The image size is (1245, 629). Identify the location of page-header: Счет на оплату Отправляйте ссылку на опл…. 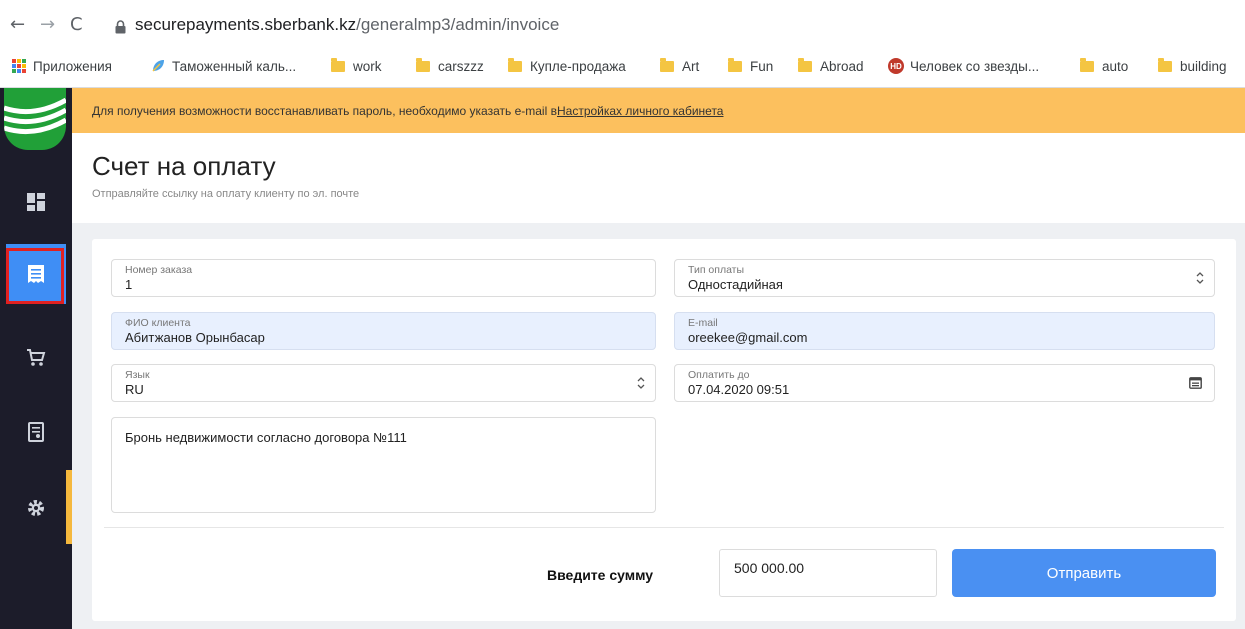
(658, 178).